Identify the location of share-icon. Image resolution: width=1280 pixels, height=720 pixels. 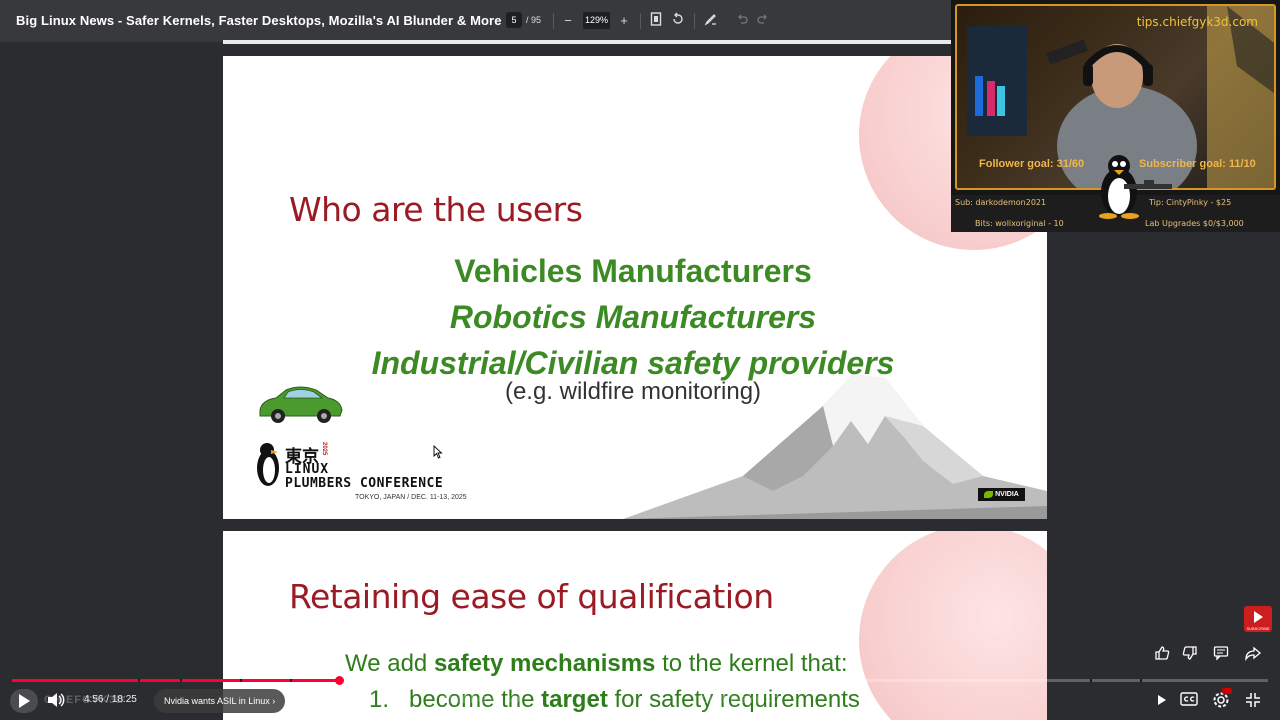
(1253, 654).